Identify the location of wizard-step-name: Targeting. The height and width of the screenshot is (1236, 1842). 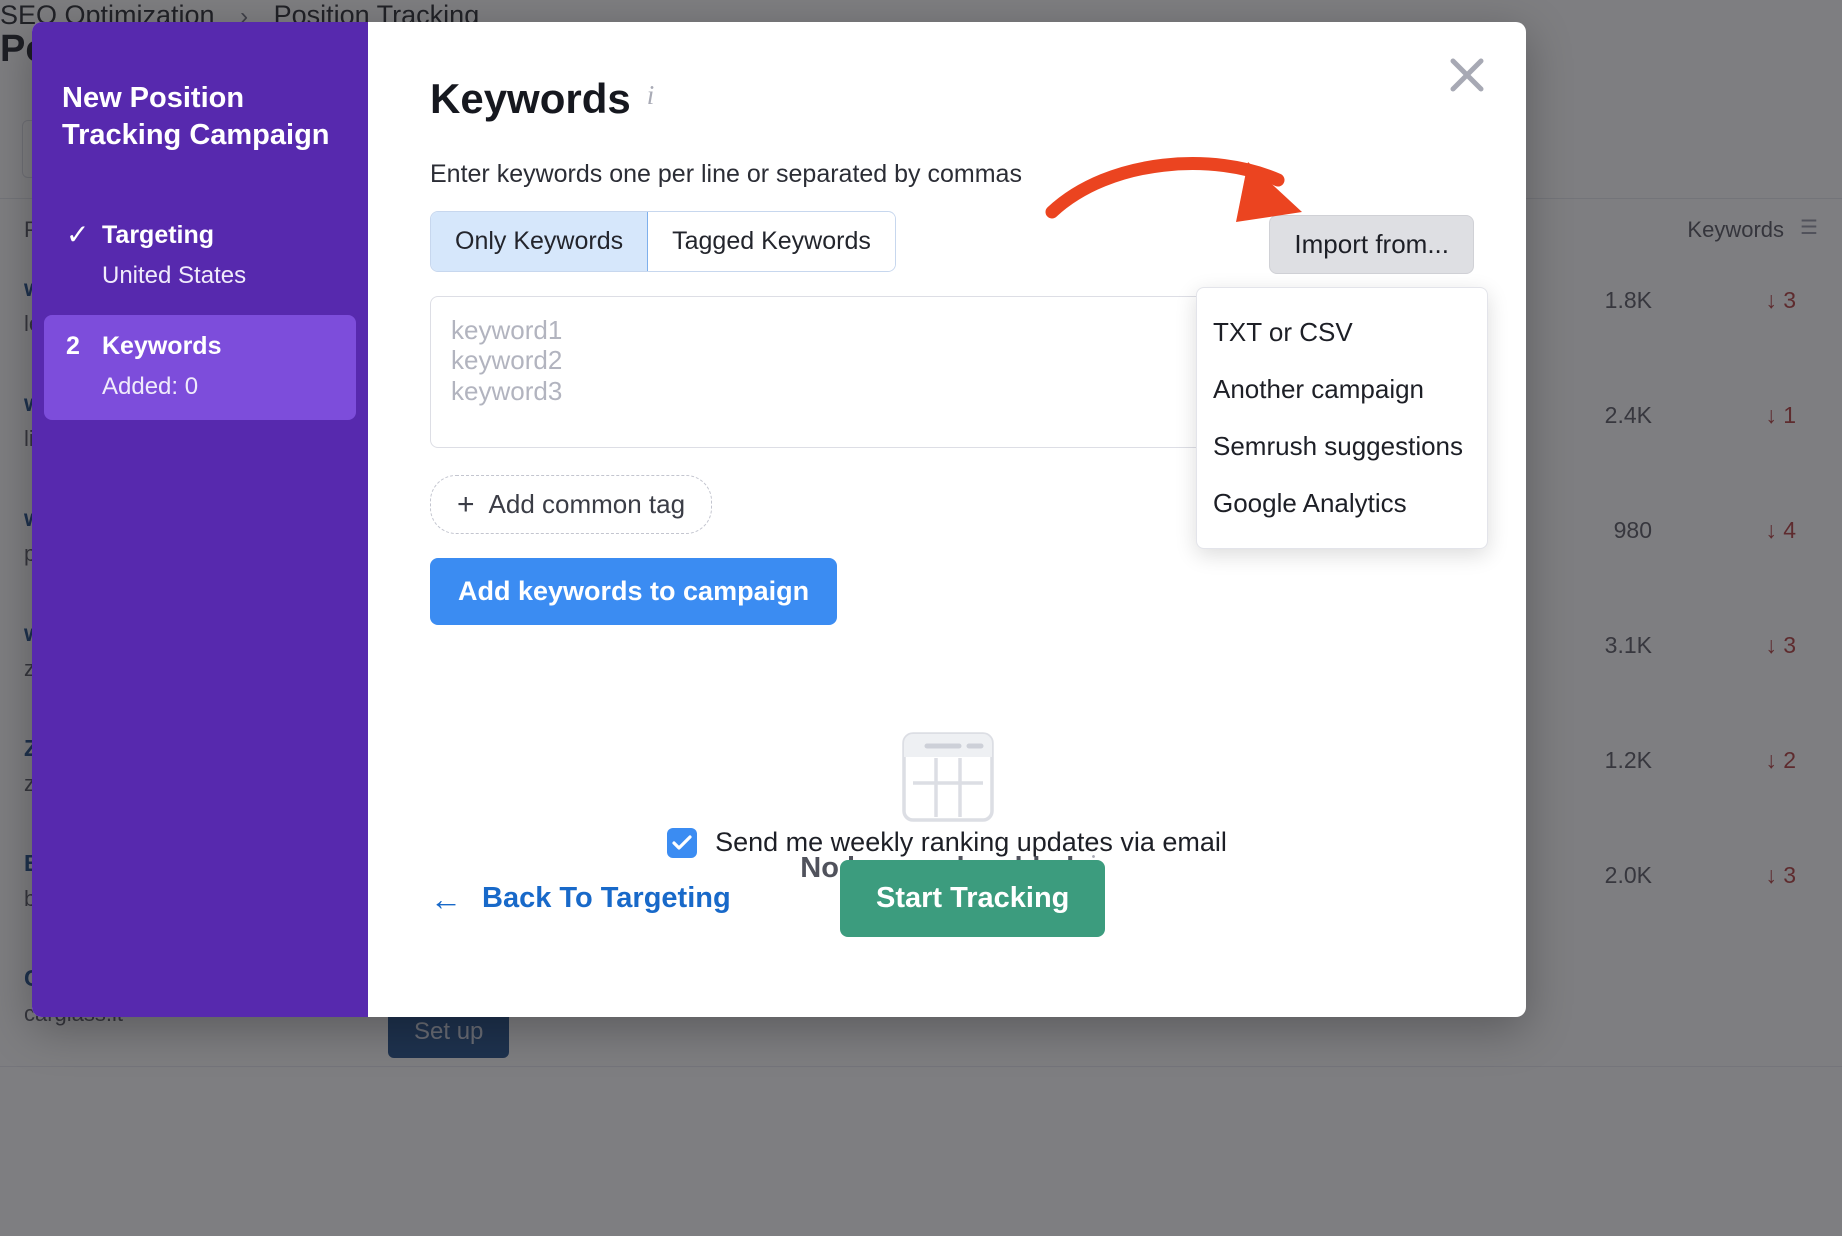
(158, 235).